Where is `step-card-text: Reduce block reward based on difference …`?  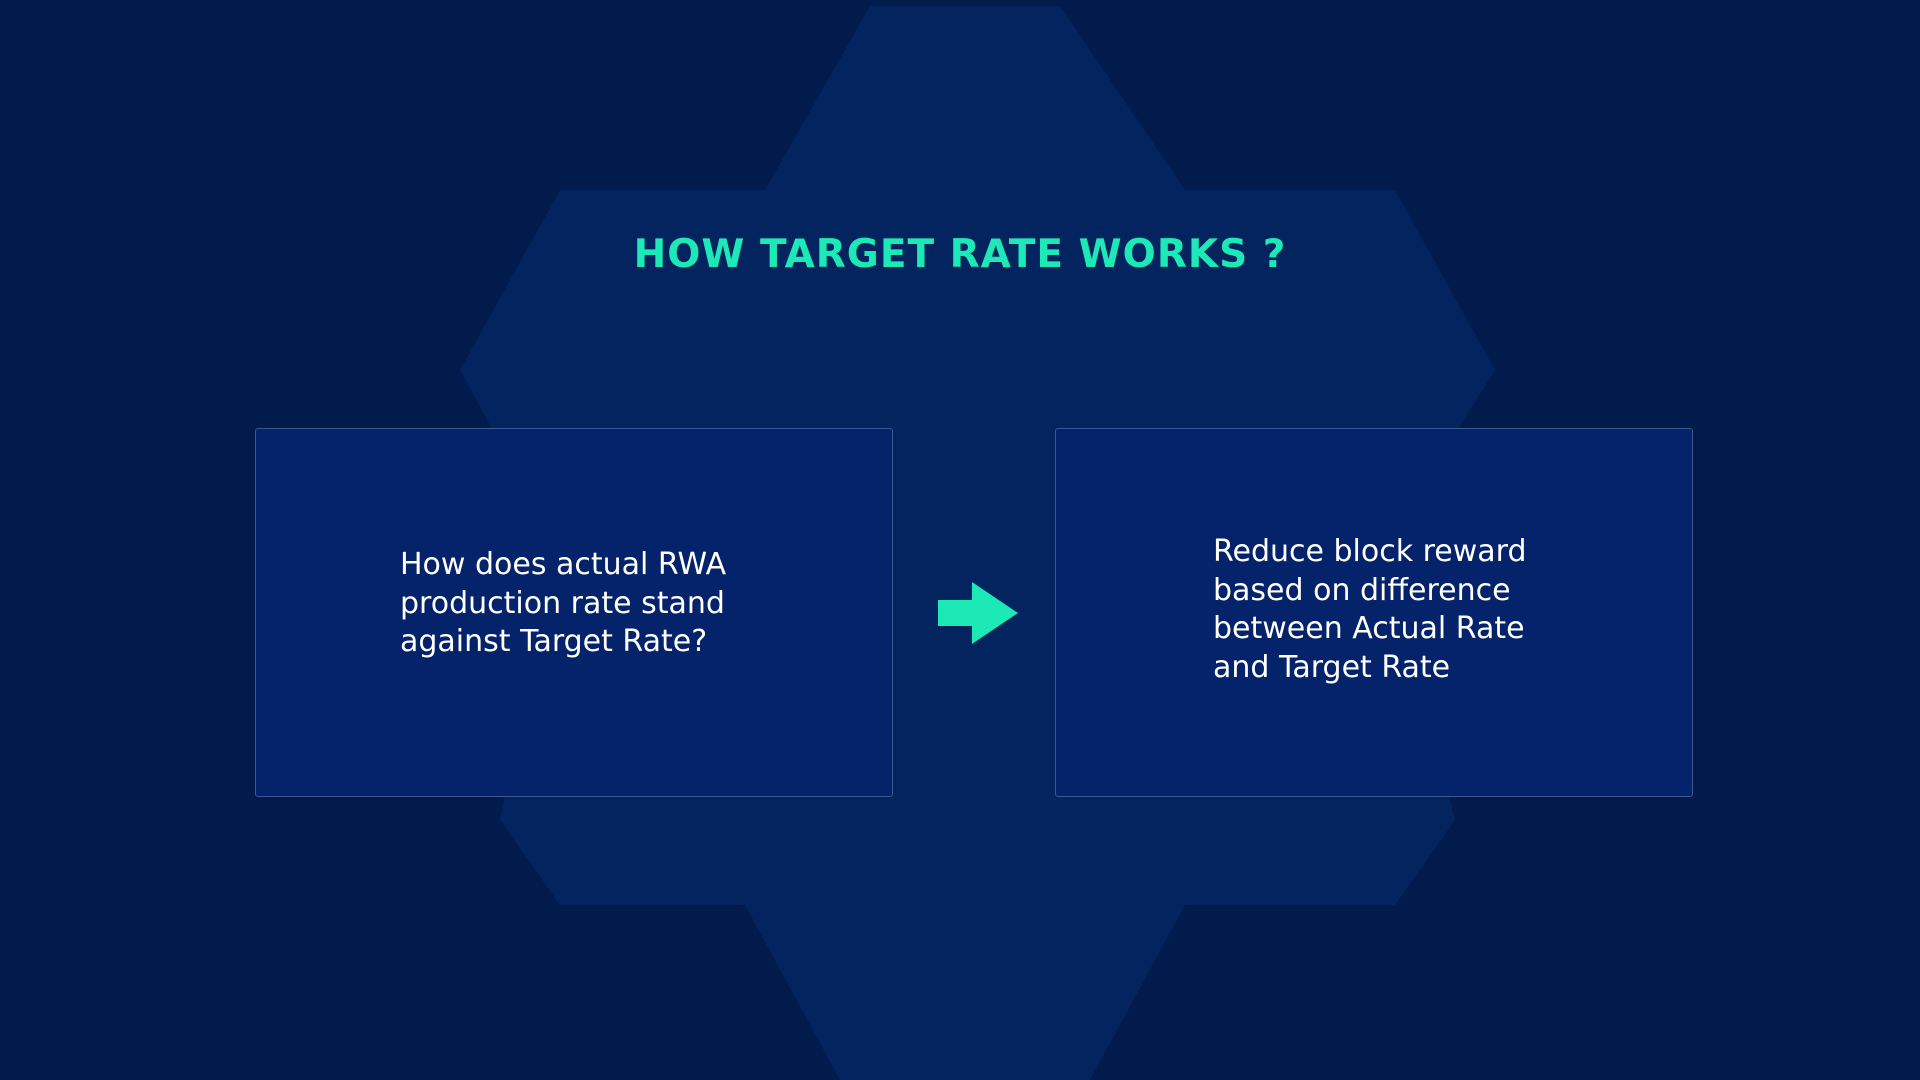
step-card-text: Reduce block reward based on difference … is located at coordinates (1370, 609).